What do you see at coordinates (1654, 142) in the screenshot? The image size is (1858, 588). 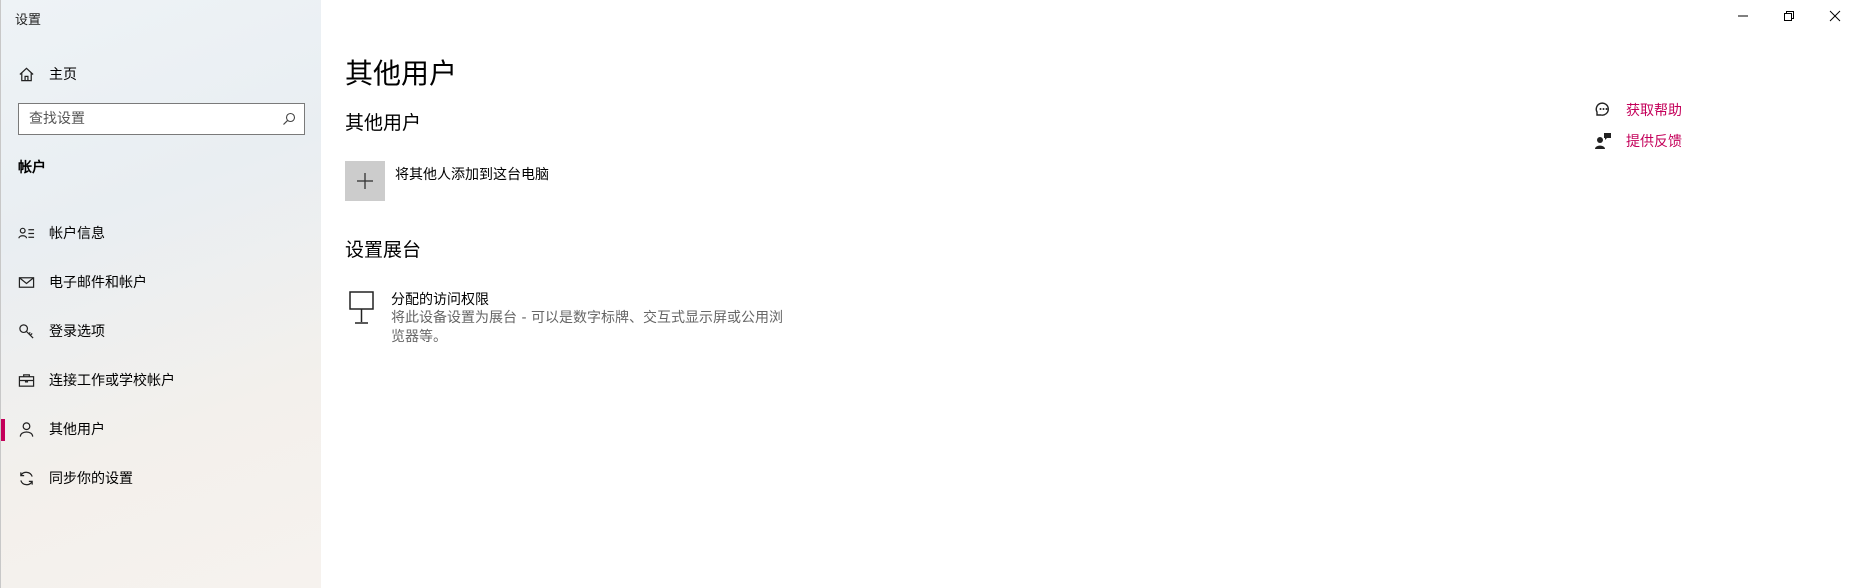 I see `feedback-label: 提供反馈` at bounding box center [1654, 142].